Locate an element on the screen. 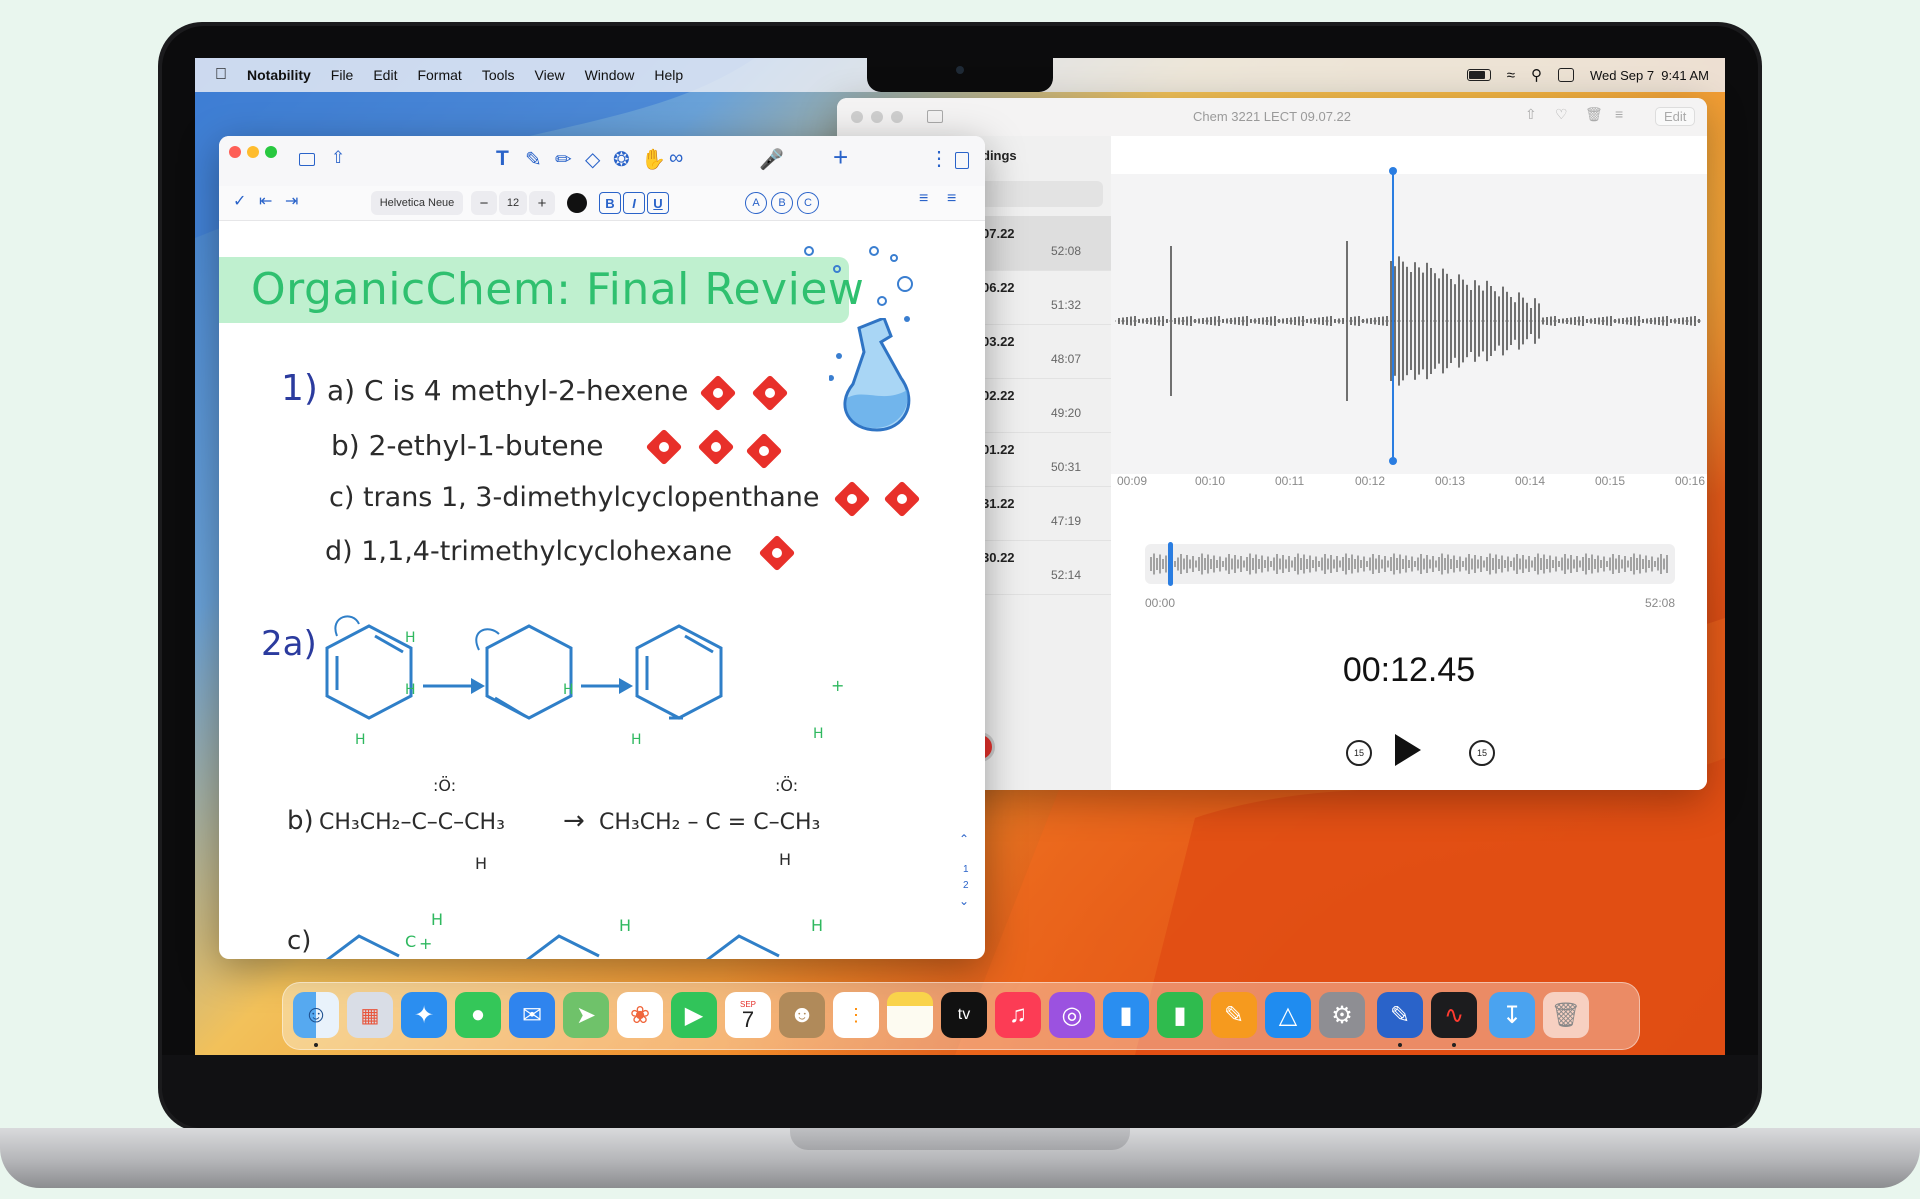  font-family-select: Helvetica Neue is located at coordinates (417, 203).